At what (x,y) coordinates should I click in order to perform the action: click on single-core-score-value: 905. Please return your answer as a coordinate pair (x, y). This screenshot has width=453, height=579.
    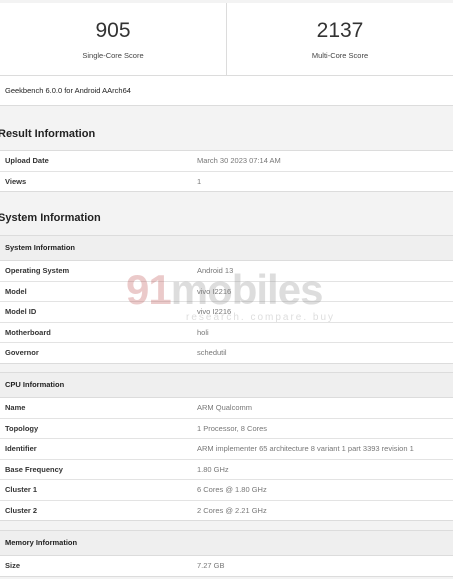
    Looking at the image, I should click on (113, 30).